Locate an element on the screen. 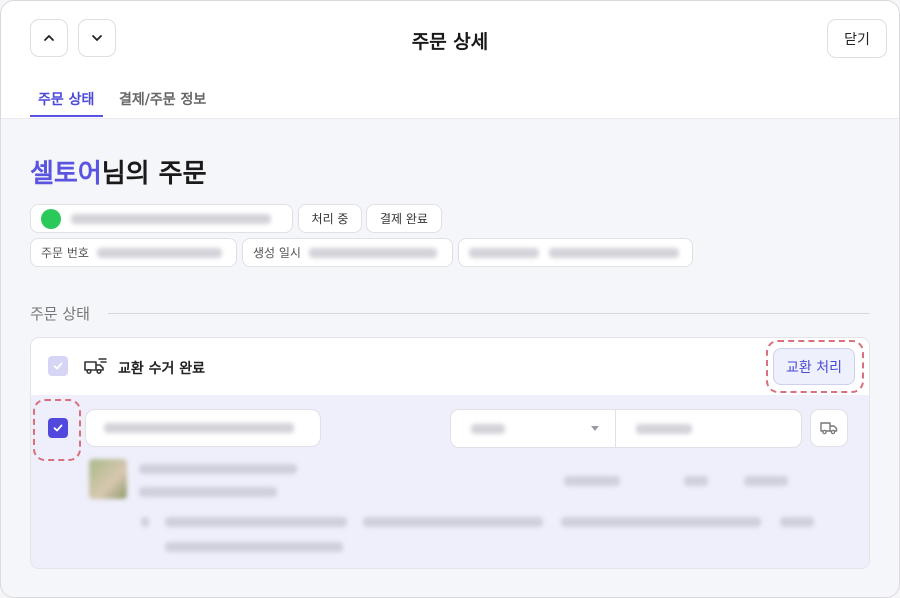 This screenshot has height=598, width=900. detail-bullet-redacted is located at coordinates (145, 522).